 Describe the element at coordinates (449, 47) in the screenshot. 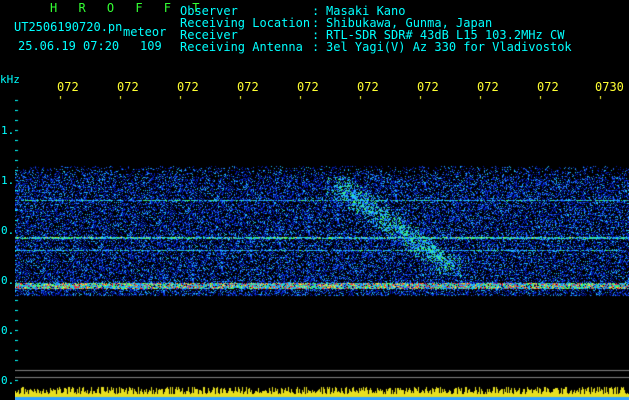

I see `antenna-value: 3el Yagi(V) Az 330 for Vladivostok` at that location.